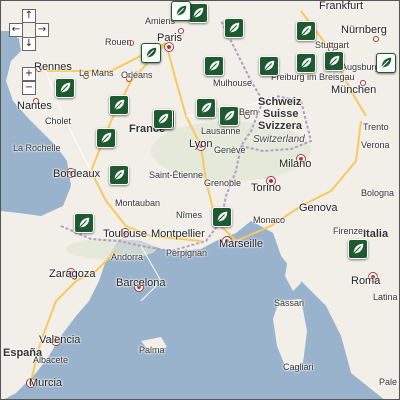 The height and width of the screenshot is (400, 400). What do you see at coordinates (72, 274) in the screenshot?
I see `city-label-zaragoza: Zaragoza` at bounding box center [72, 274].